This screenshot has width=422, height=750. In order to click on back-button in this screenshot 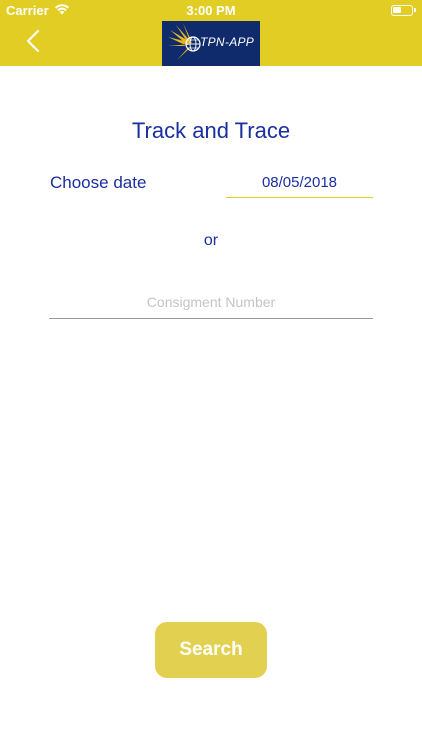, I will do `click(33, 43)`.